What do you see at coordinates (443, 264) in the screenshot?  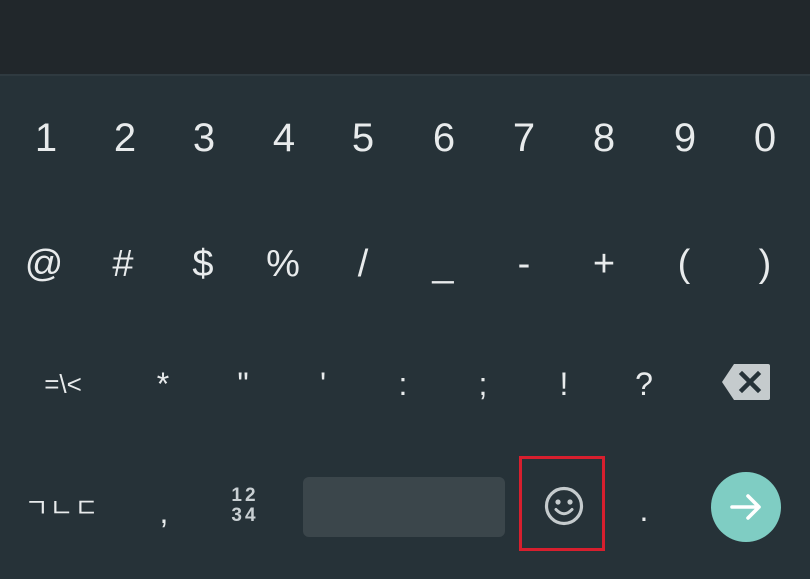 I see `key-underscore: _` at bounding box center [443, 264].